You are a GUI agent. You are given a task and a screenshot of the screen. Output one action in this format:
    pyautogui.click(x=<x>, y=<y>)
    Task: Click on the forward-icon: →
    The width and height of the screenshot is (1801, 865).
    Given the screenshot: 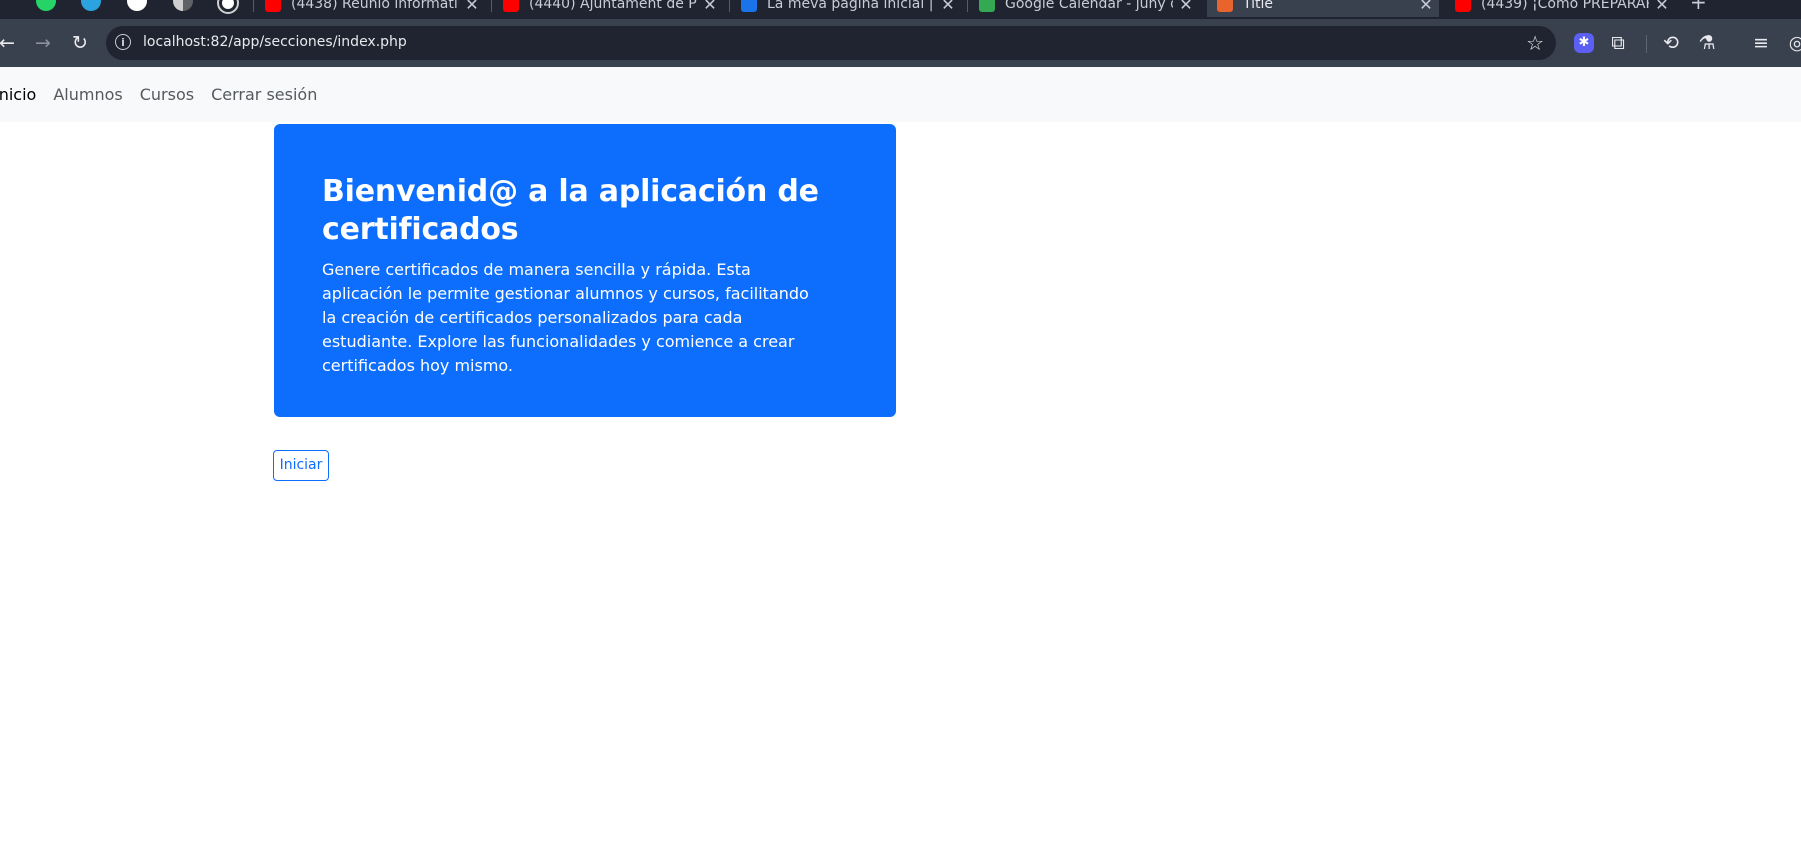 What is the action you would take?
    pyautogui.click(x=43, y=43)
    